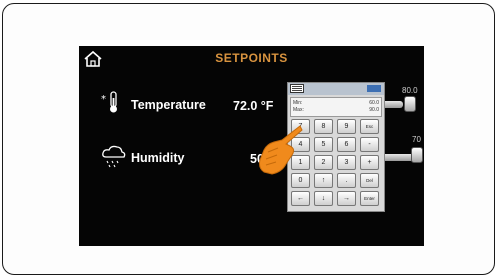 The width and height of the screenshot is (499, 278). I want to click on temperature-slider-value: 80.0, so click(410, 90).